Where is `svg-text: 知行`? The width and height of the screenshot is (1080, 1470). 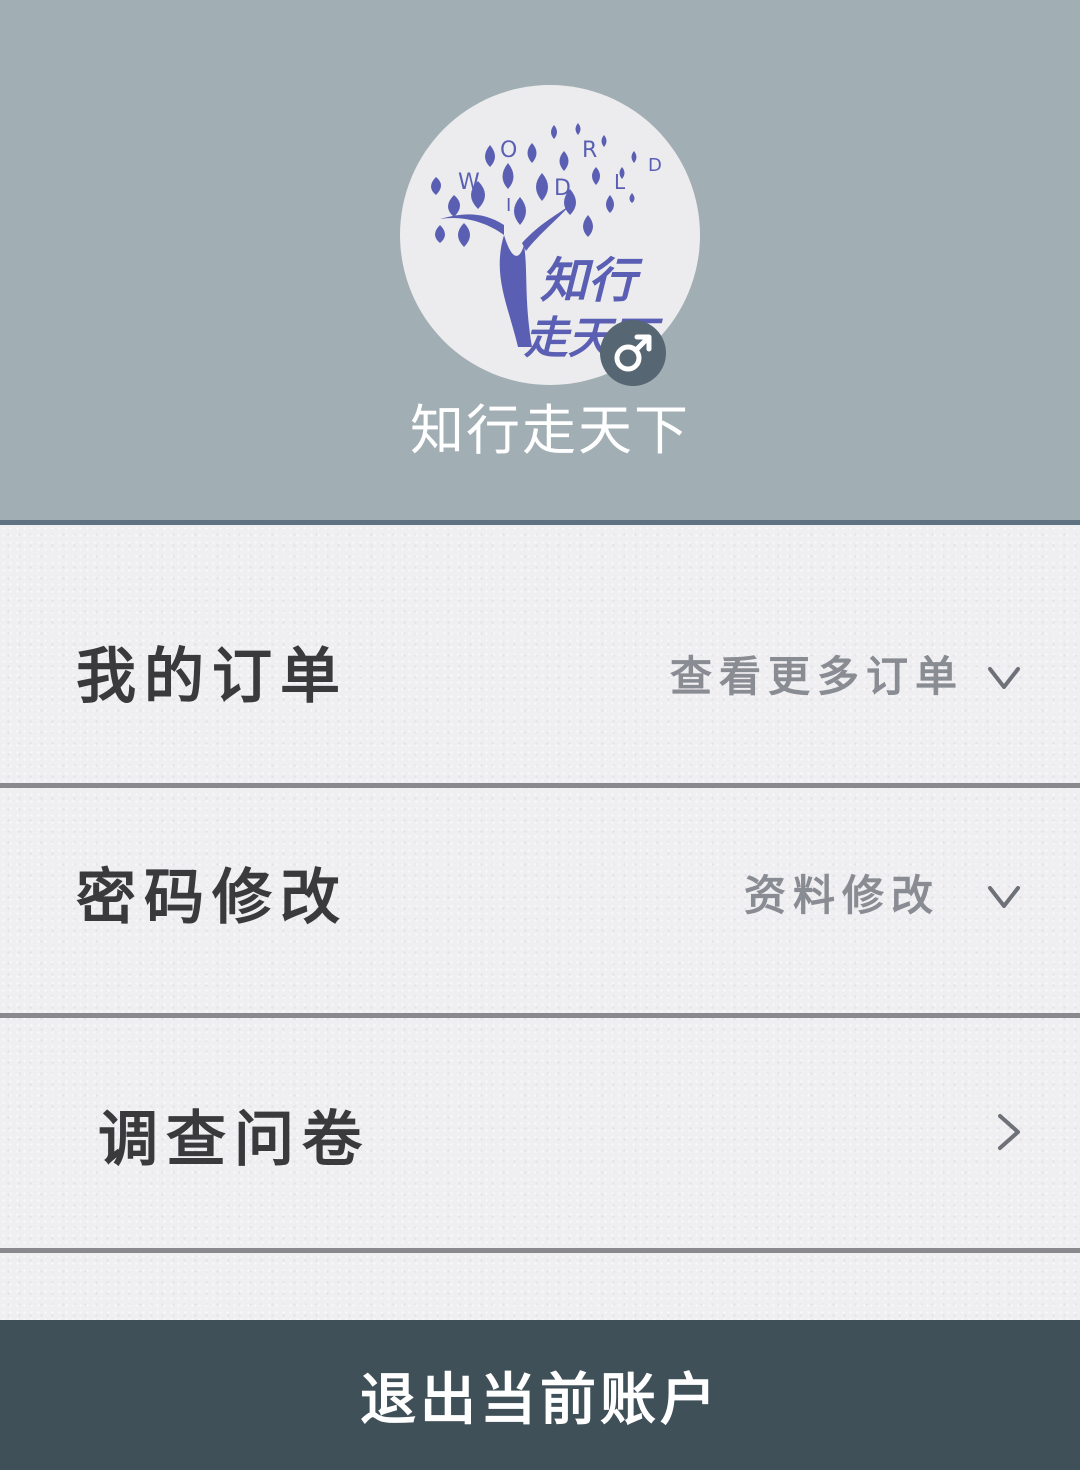 svg-text: 知行 is located at coordinates (591, 281).